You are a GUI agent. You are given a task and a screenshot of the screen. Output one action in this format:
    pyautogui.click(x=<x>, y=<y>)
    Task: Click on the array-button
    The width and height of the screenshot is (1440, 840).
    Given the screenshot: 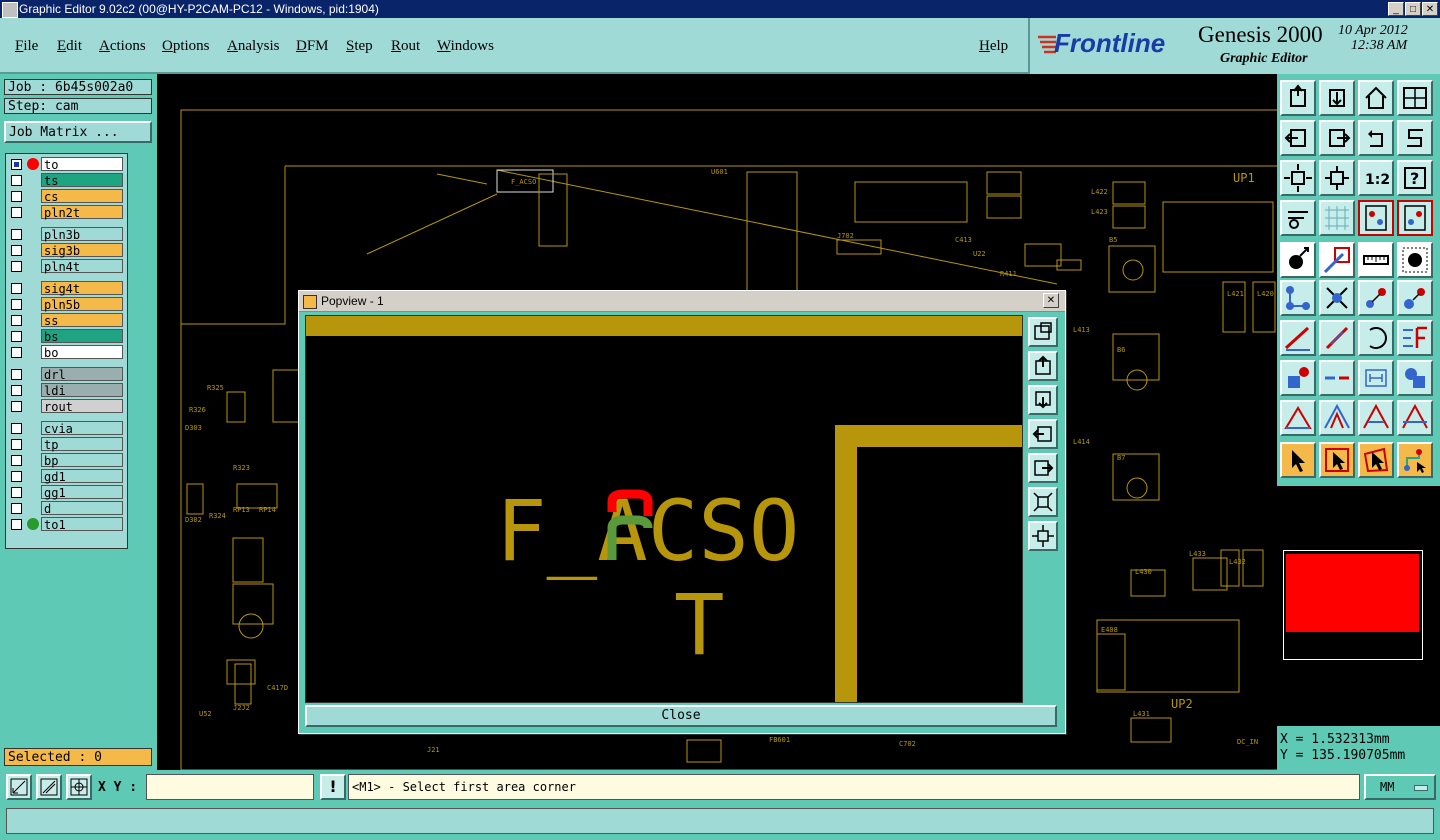 What is the action you would take?
    pyautogui.click(x=1415, y=378)
    